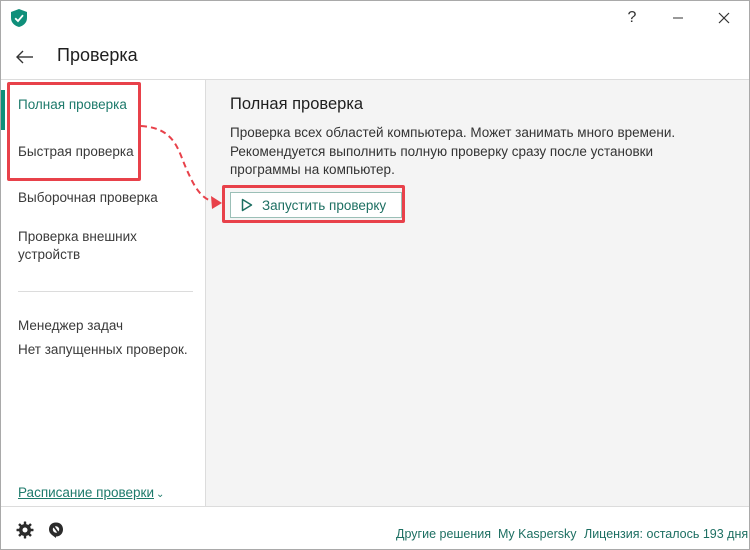 This screenshot has height=550, width=750. I want to click on minimize-button, so click(678, 18).